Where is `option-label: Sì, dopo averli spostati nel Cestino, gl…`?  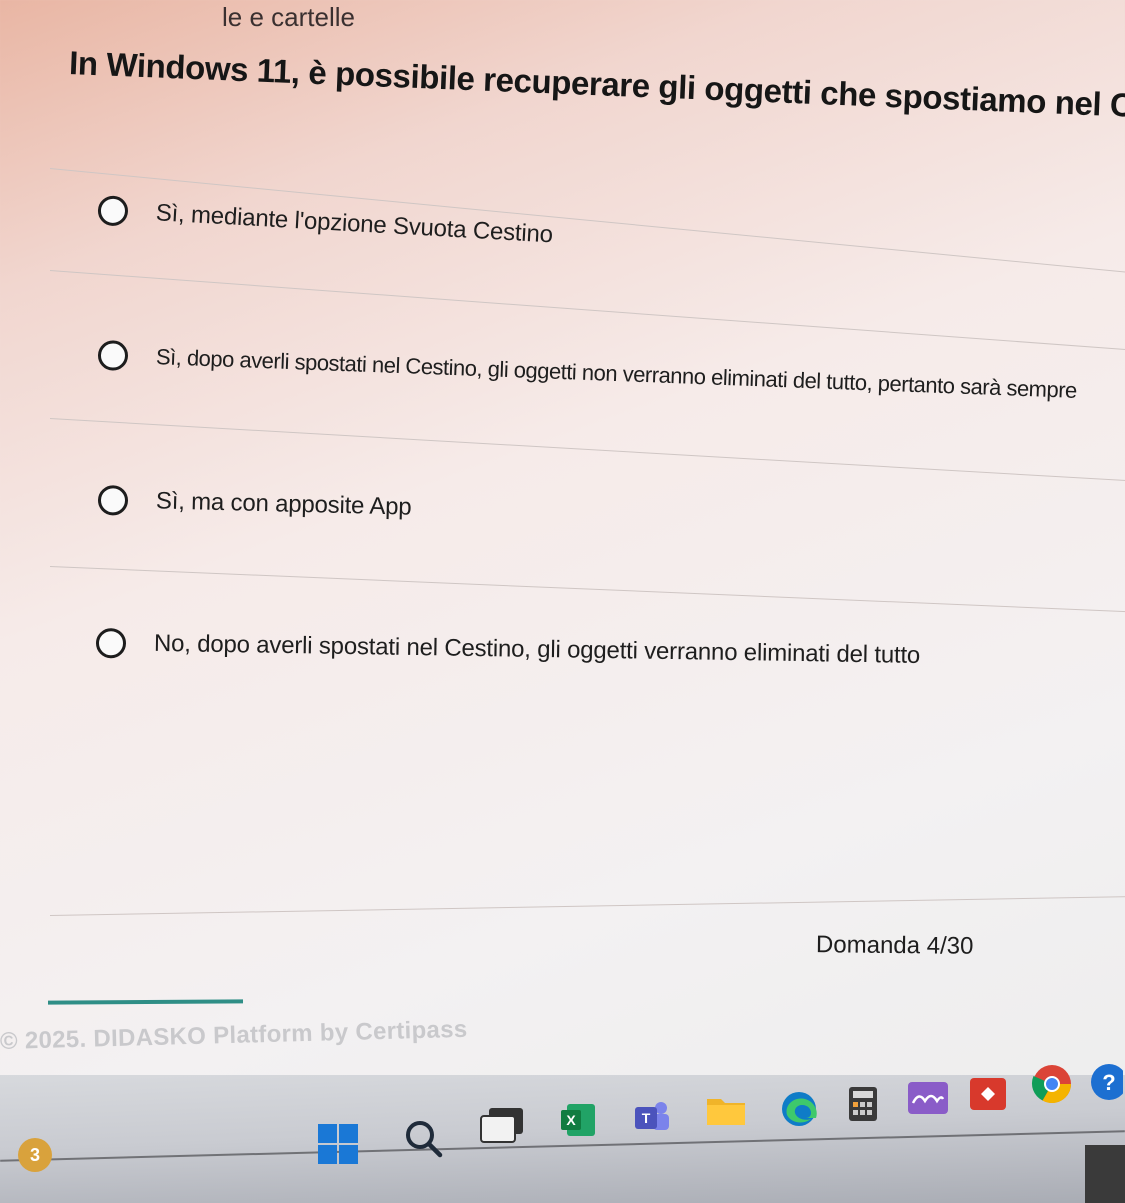 option-label: Sì, dopo averli spostati nel Cestino, gl… is located at coordinates (616, 373).